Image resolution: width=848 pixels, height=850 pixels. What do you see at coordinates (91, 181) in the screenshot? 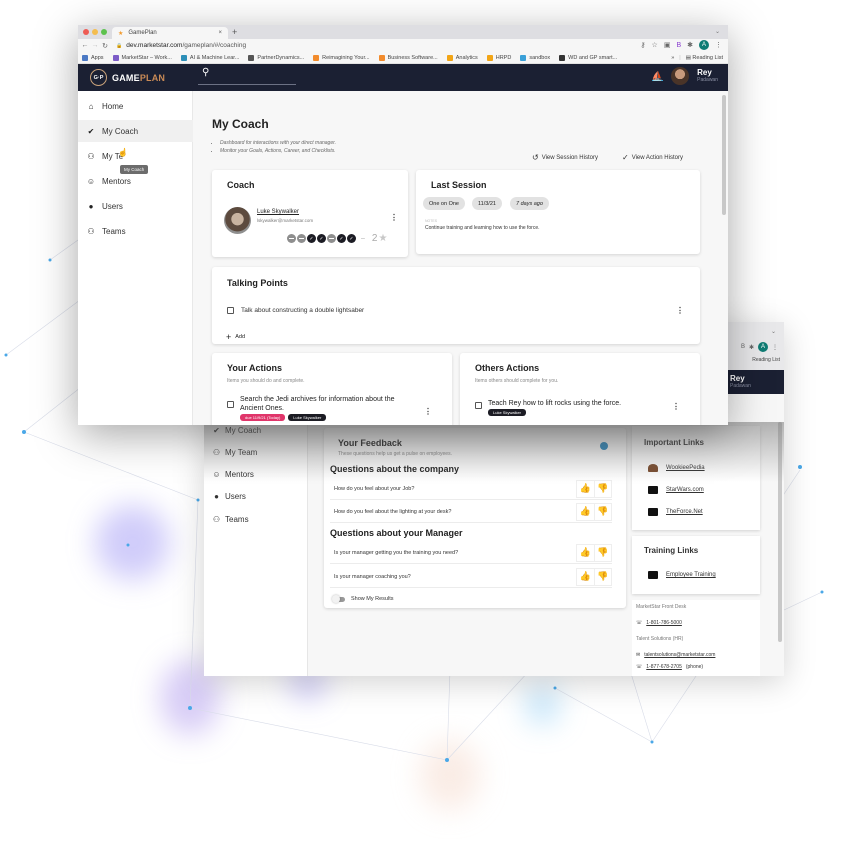
I see `face-icon: ☺` at bounding box center [91, 181].